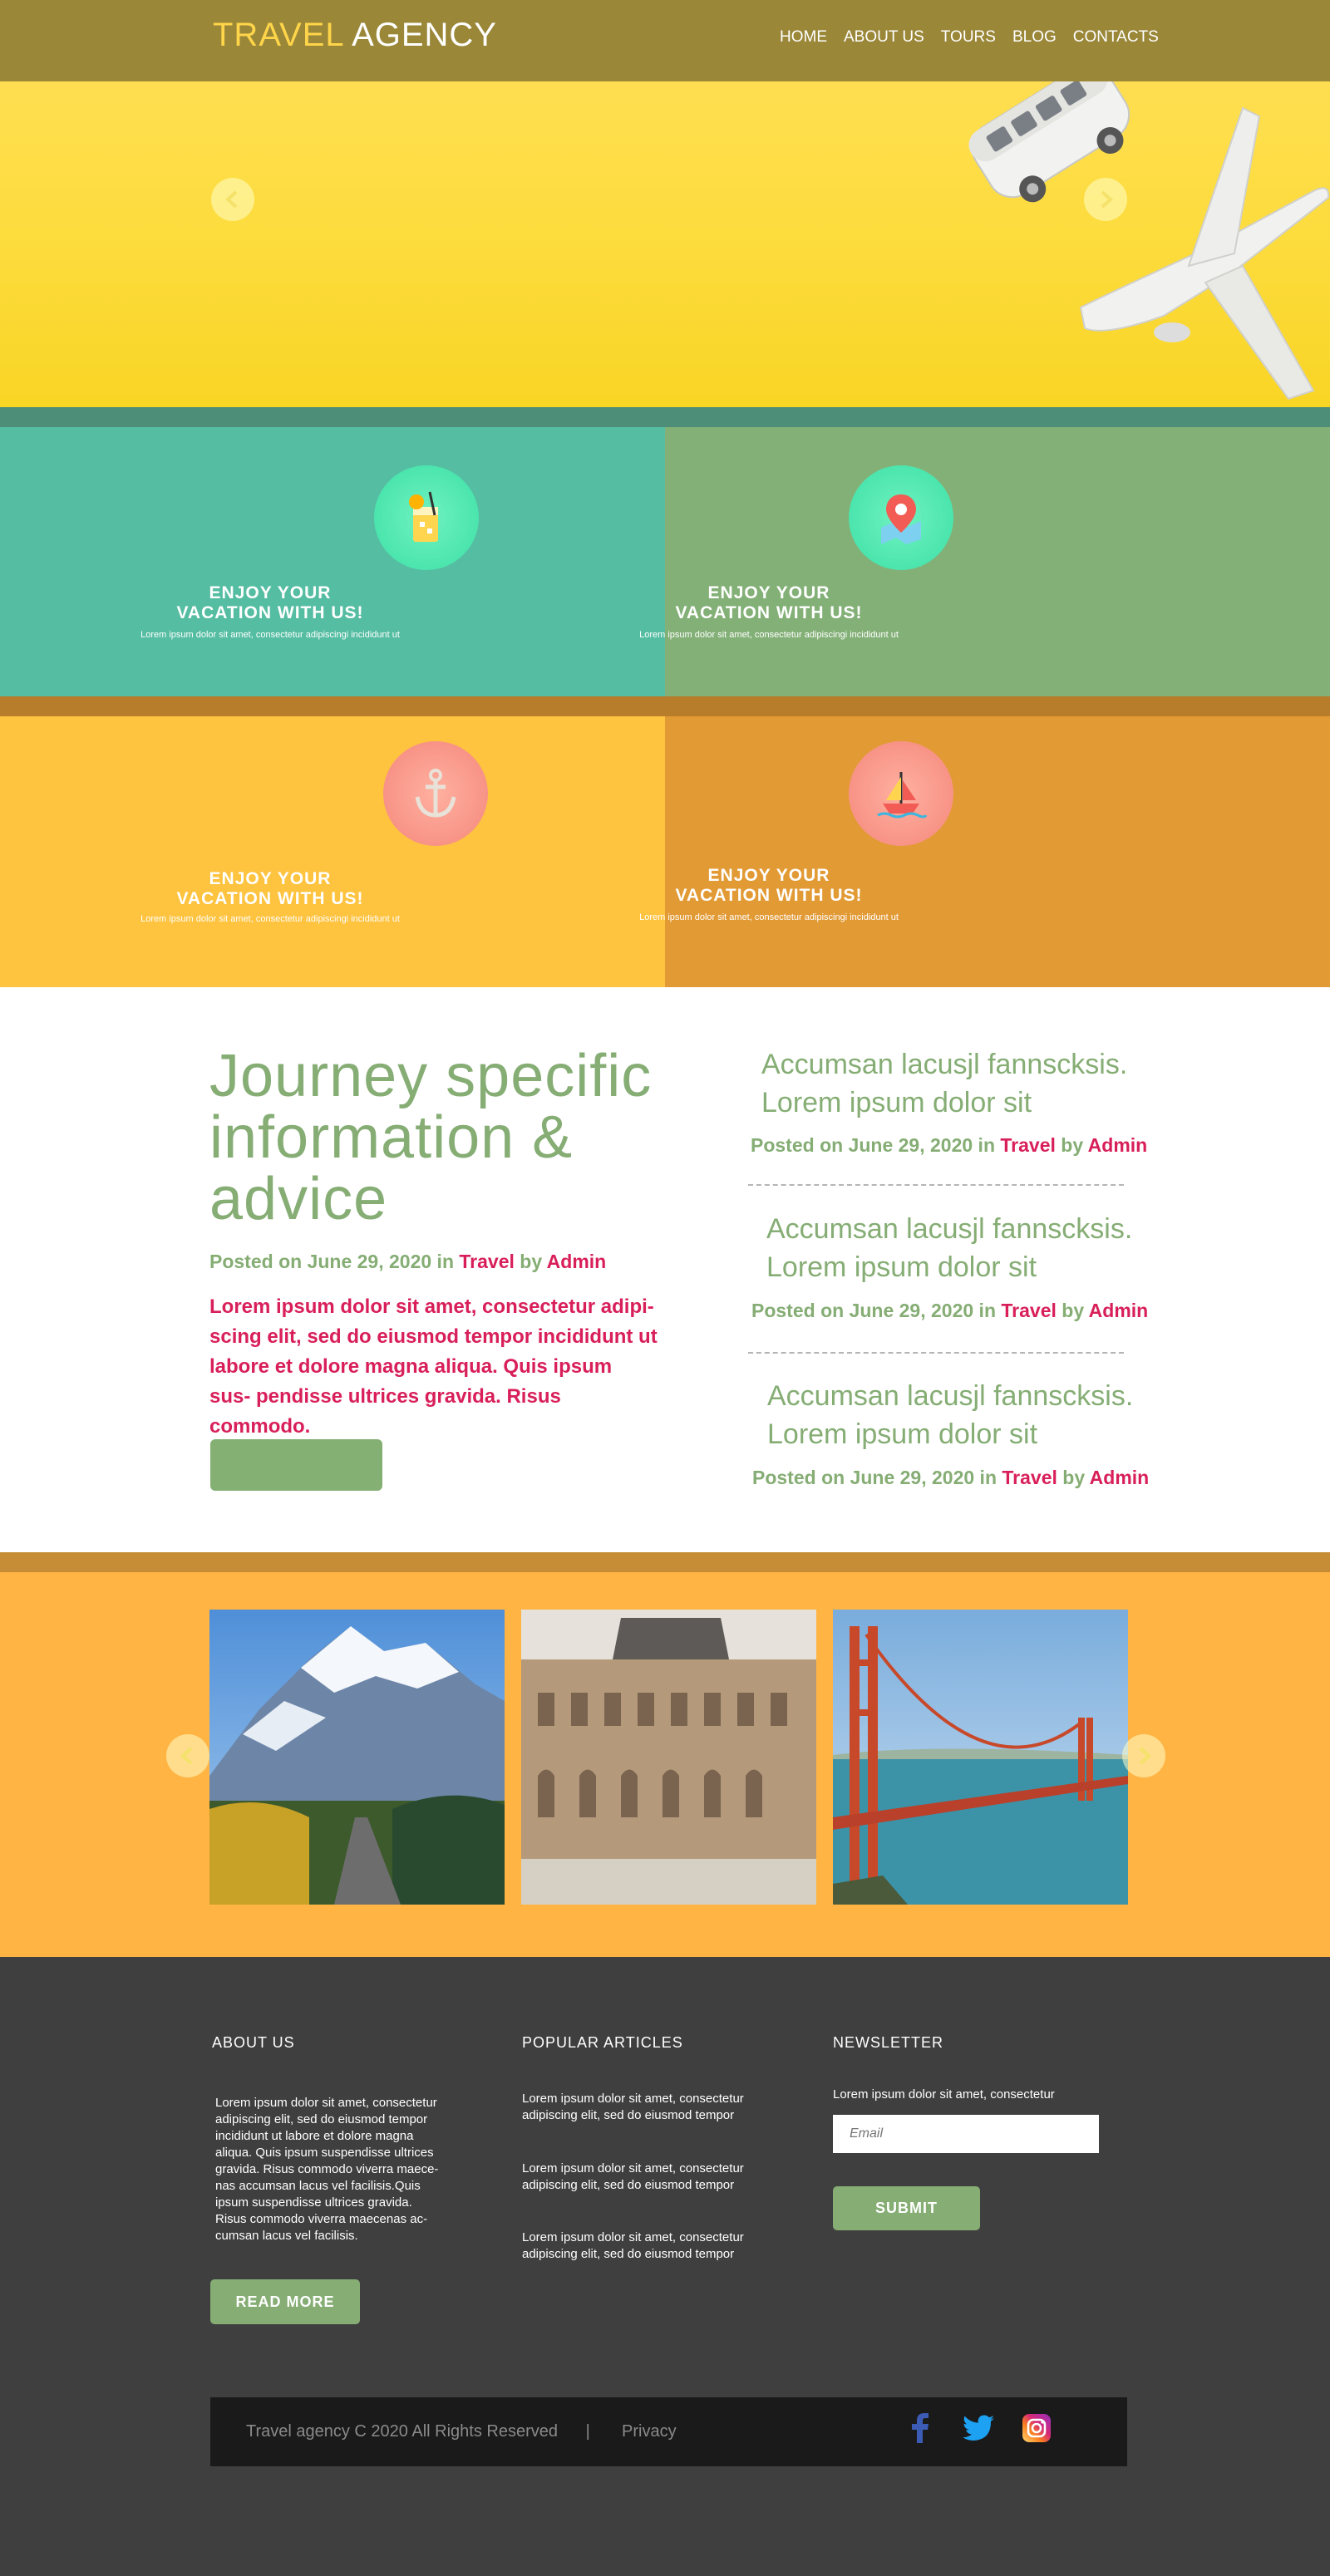 The image size is (1330, 2576). I want to click on privacy-link: Privacy, so click(649, 2431).